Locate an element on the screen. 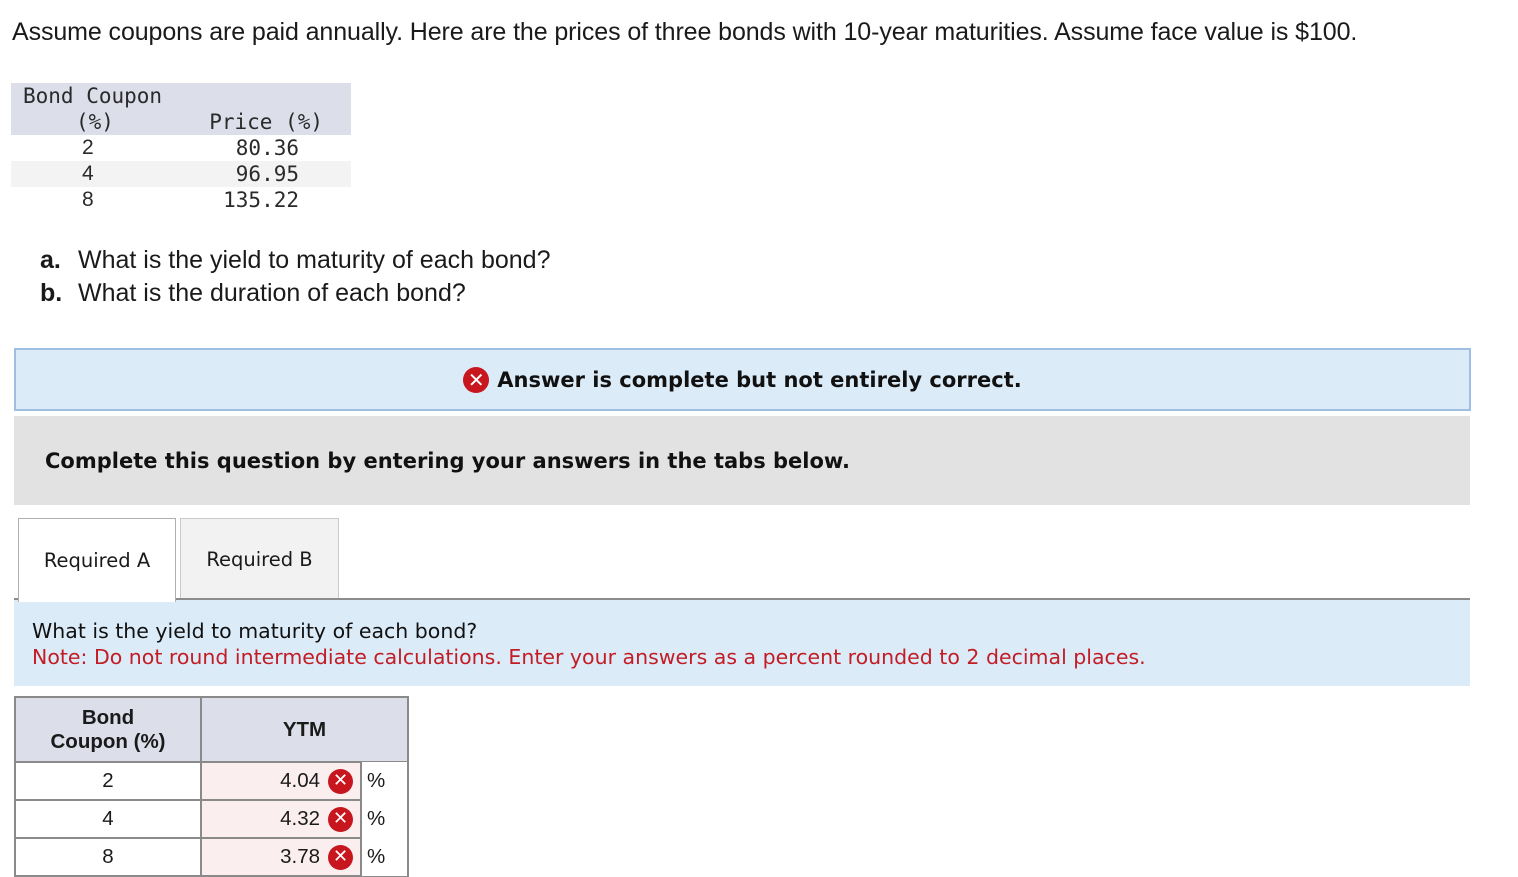 This screenshot has height=877, width=1518. tab-required-b: Required B is located at coordinates (259, 558).